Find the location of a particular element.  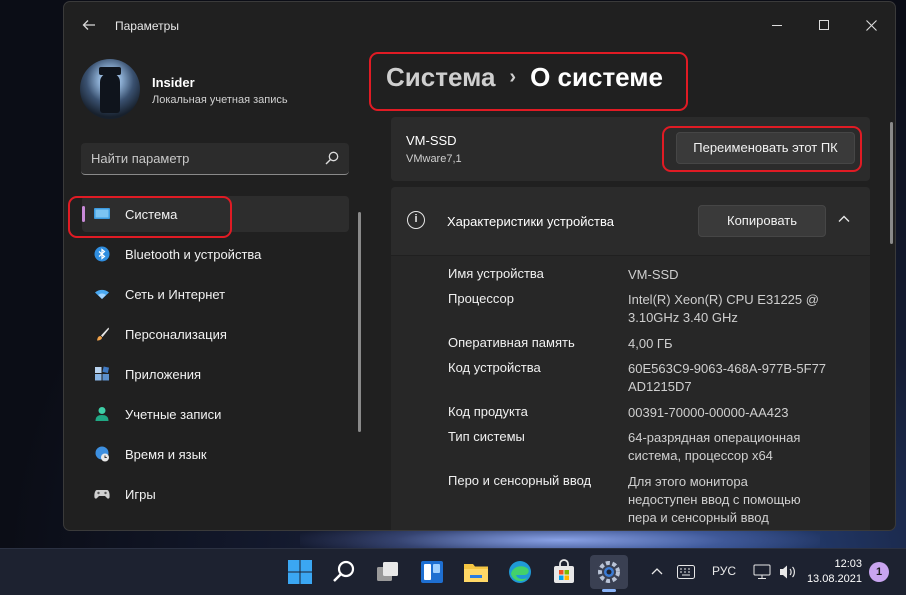

account-type: Локальная учетная запись is located at coordinates (220, 100).